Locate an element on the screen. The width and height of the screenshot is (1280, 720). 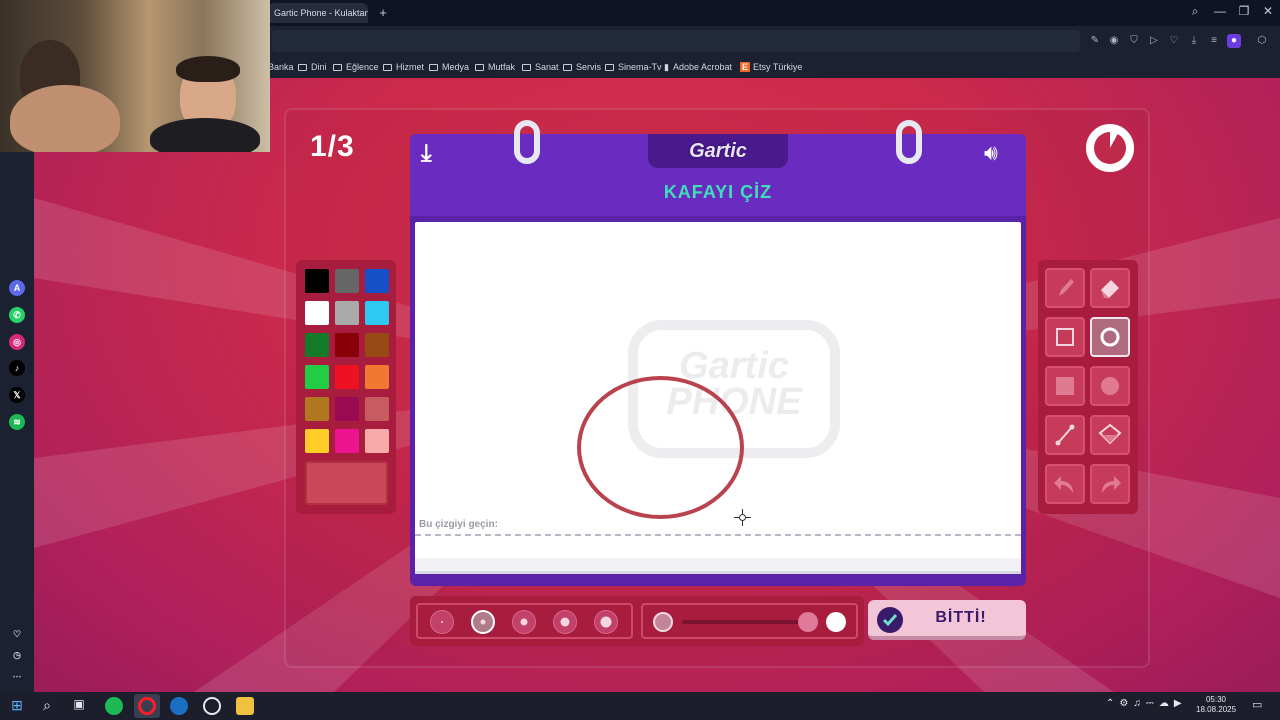
steam-icon is located at coordinates (179, 706).